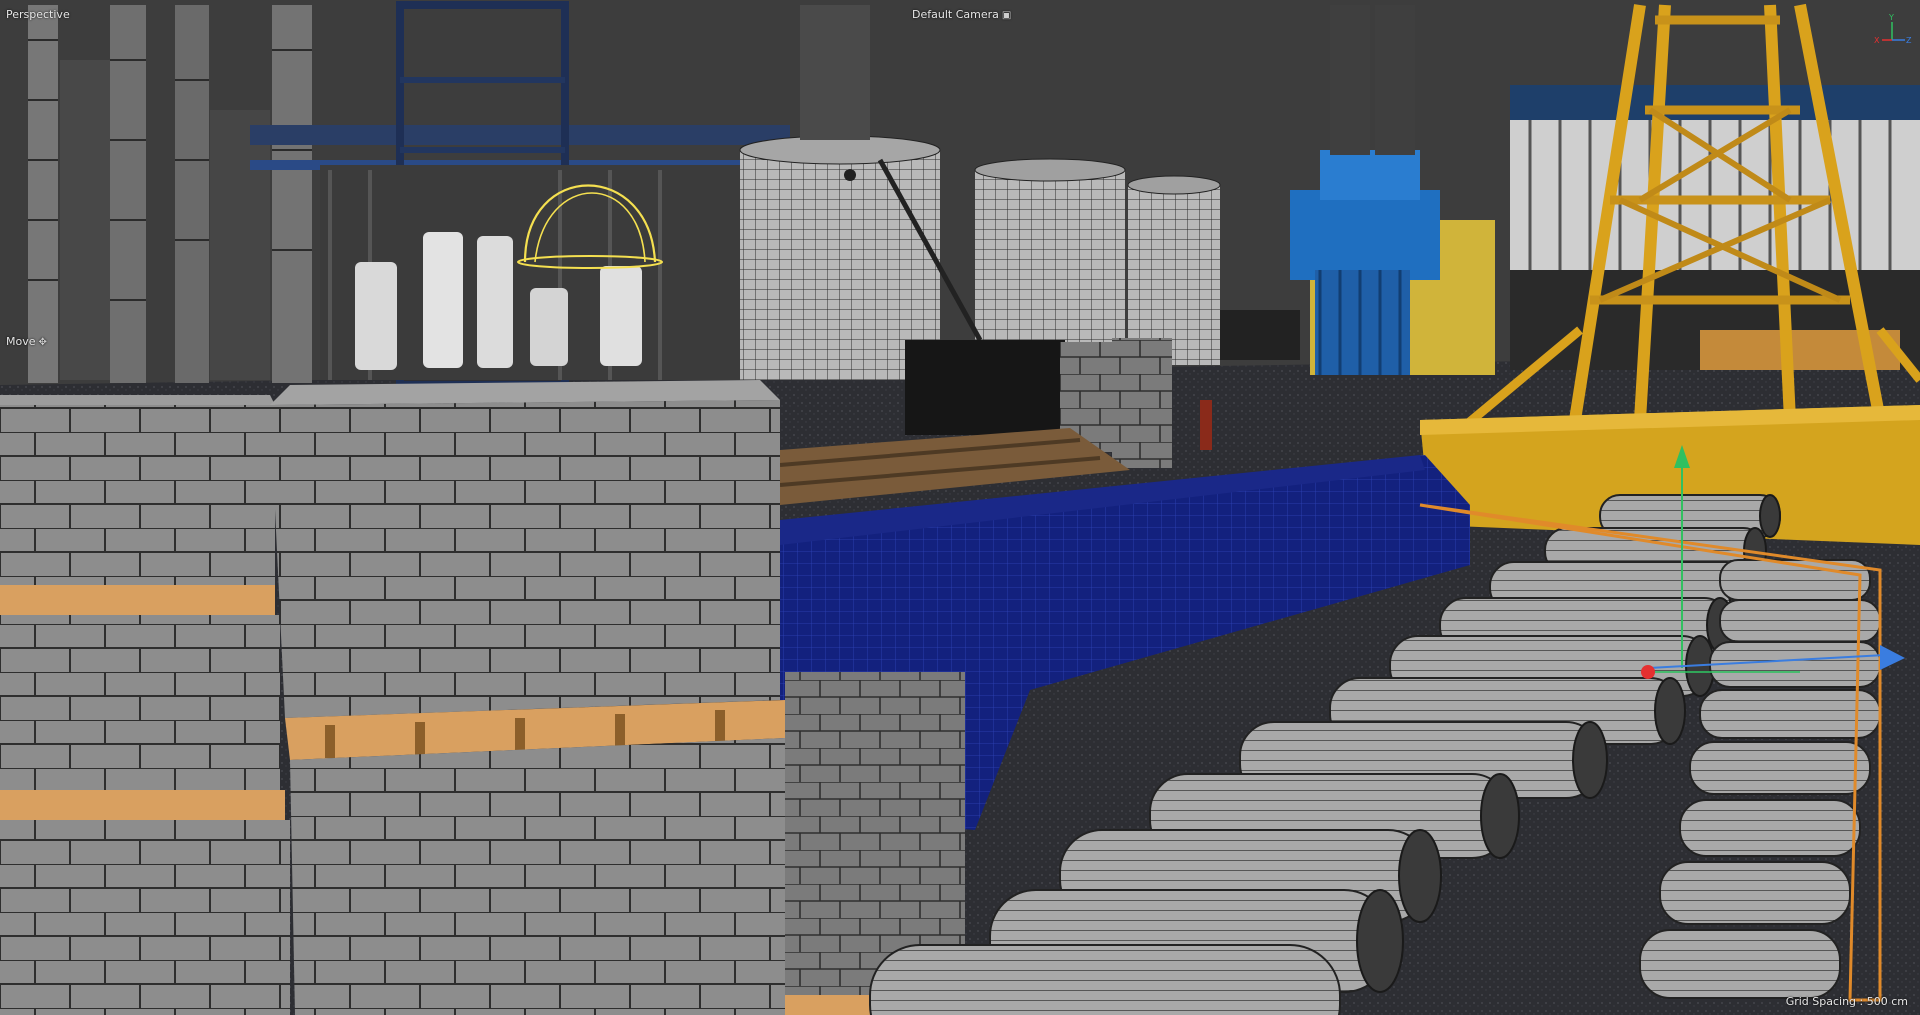 The image size is (1920, 1015). I want to click on axis-orientation-gizmo: Y Z X, so click(1893, 29).